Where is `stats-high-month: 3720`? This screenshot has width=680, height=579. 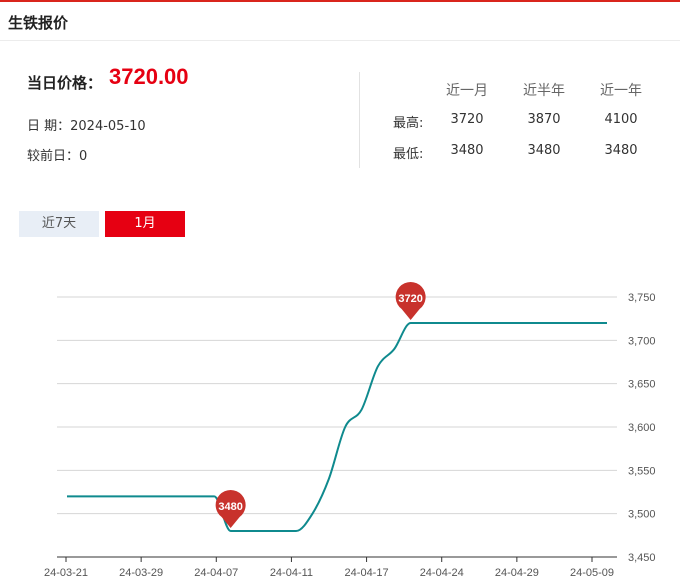 stats-high-month: 3720 is located at coordinates (467, 119).